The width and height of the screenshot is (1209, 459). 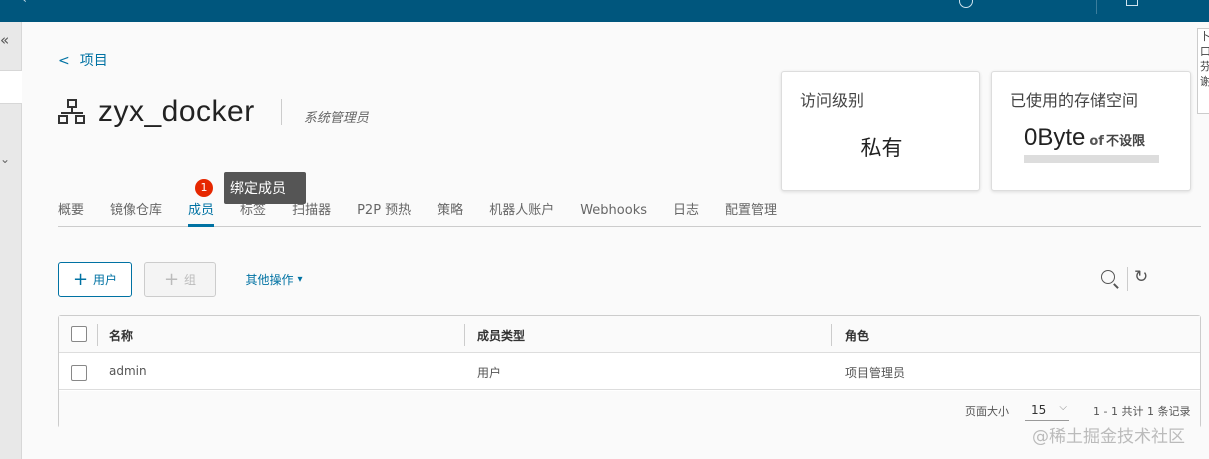 I want to click on refresh-icon: ↻, so click(x=1141, y=277).